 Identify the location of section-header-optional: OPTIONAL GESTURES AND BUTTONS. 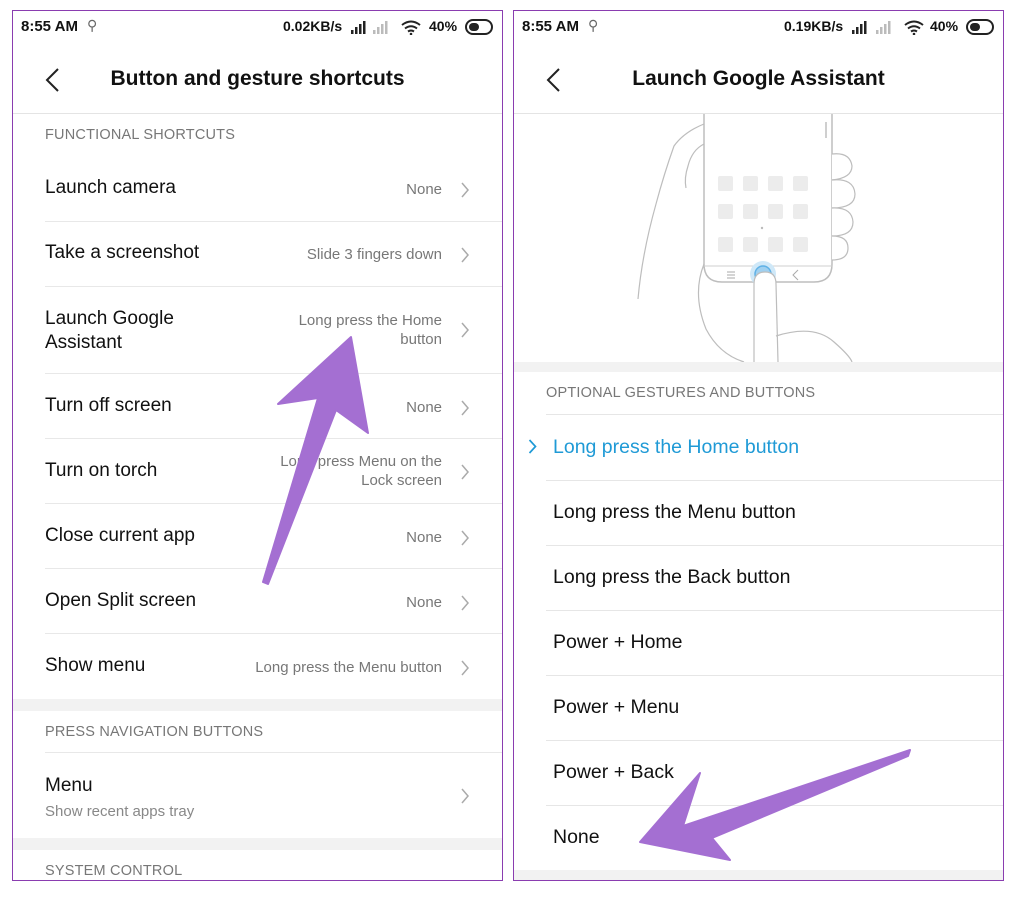
(681, 393).